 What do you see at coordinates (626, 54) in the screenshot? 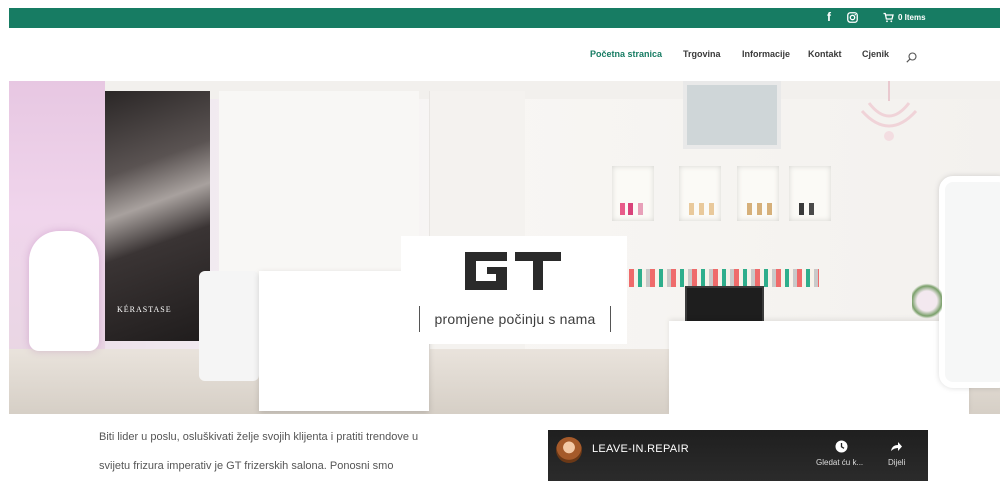
I see `nav-item-pocetna-stranica: Početna stranica` at bounding box center [626, 54].